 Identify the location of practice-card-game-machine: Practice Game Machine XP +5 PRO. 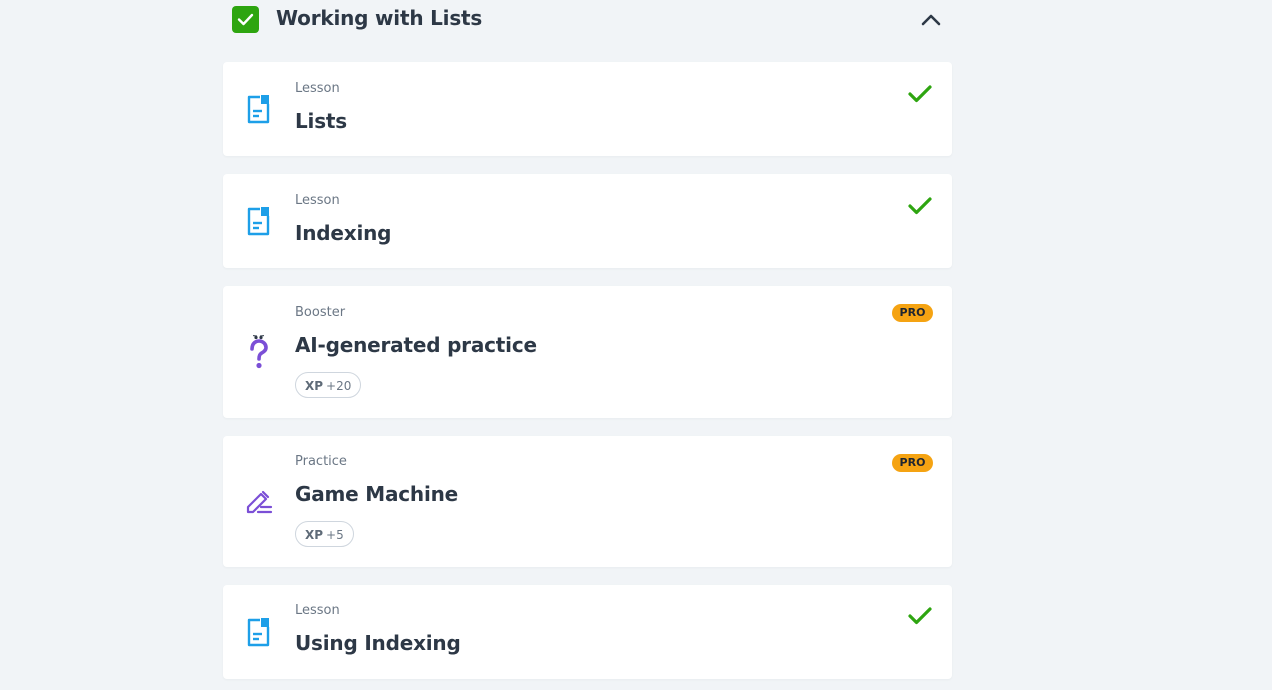
(587, 501).